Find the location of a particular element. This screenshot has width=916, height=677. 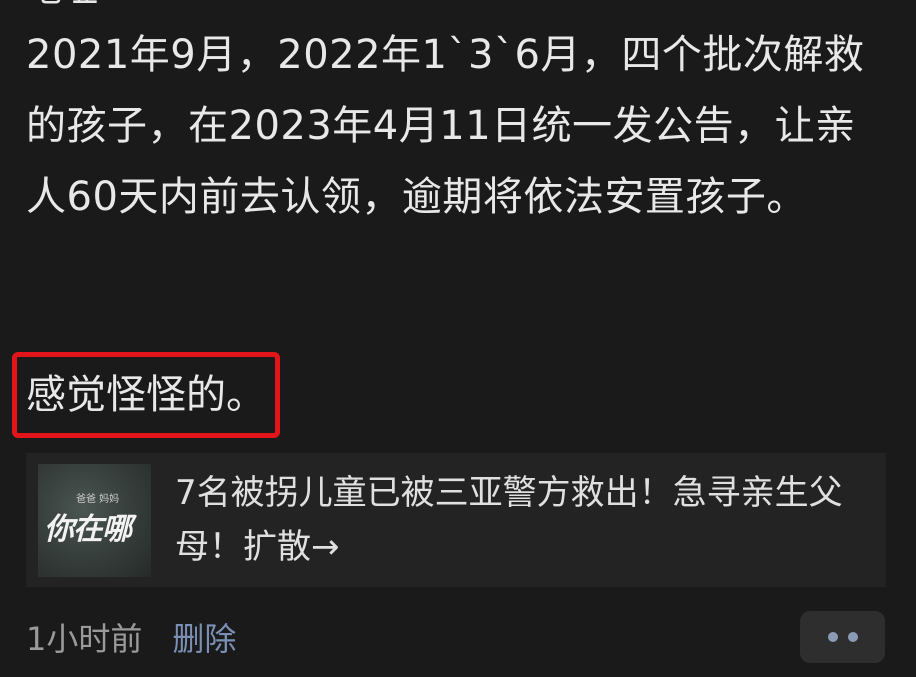

cut-off-text: 地址 is located at coordinates (176, 5).